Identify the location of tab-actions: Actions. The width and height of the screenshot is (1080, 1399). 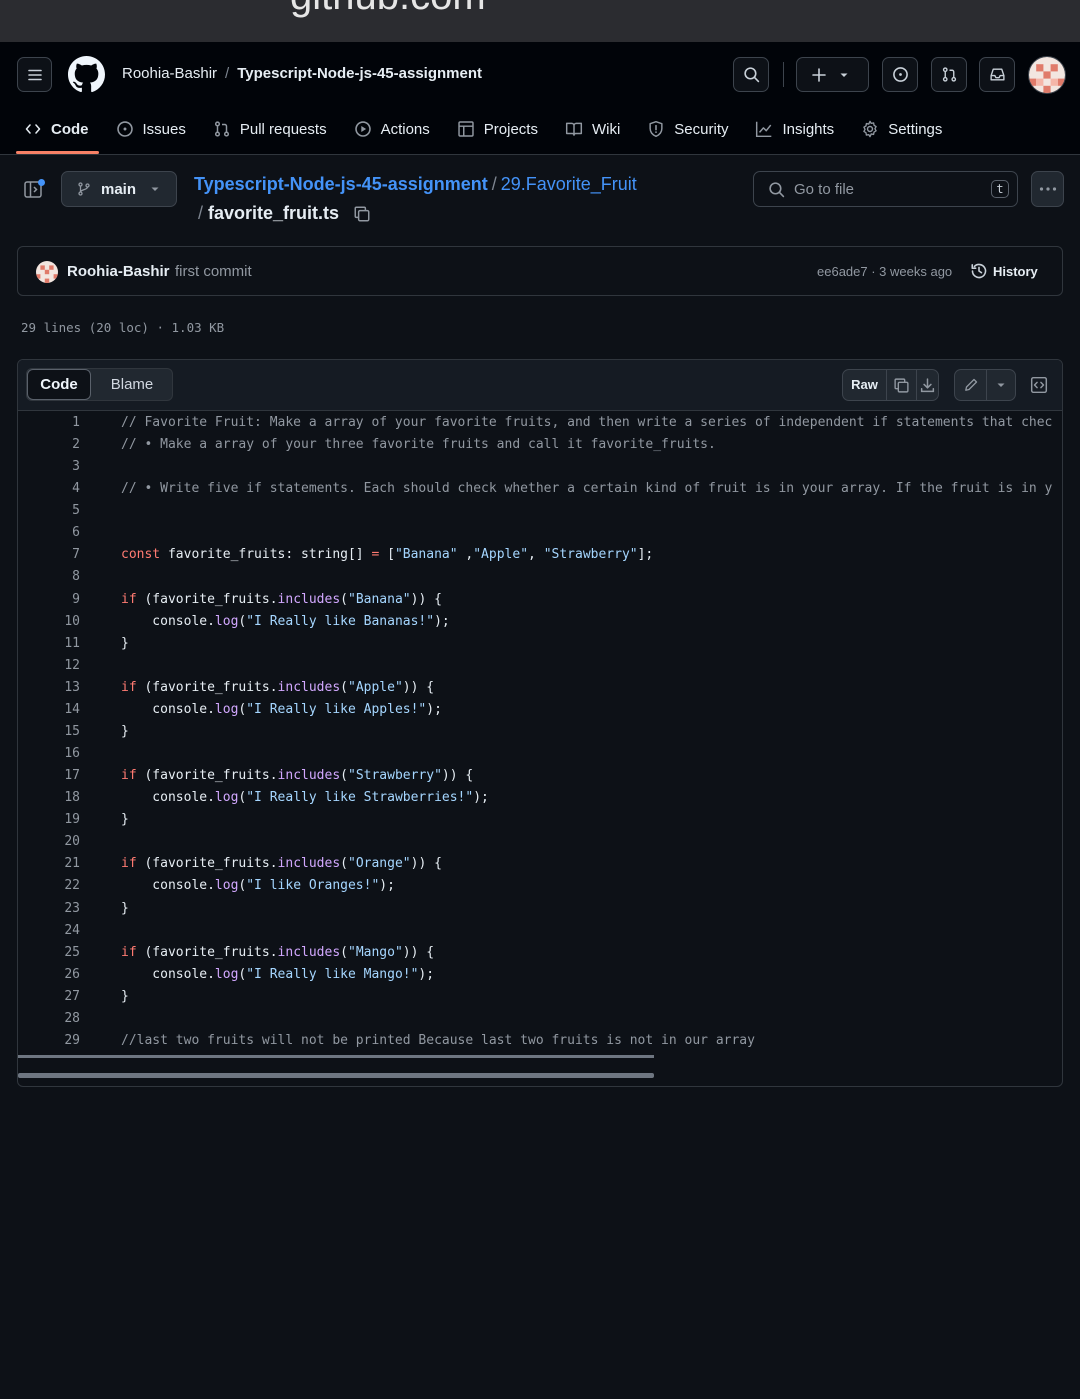
(392, 129).